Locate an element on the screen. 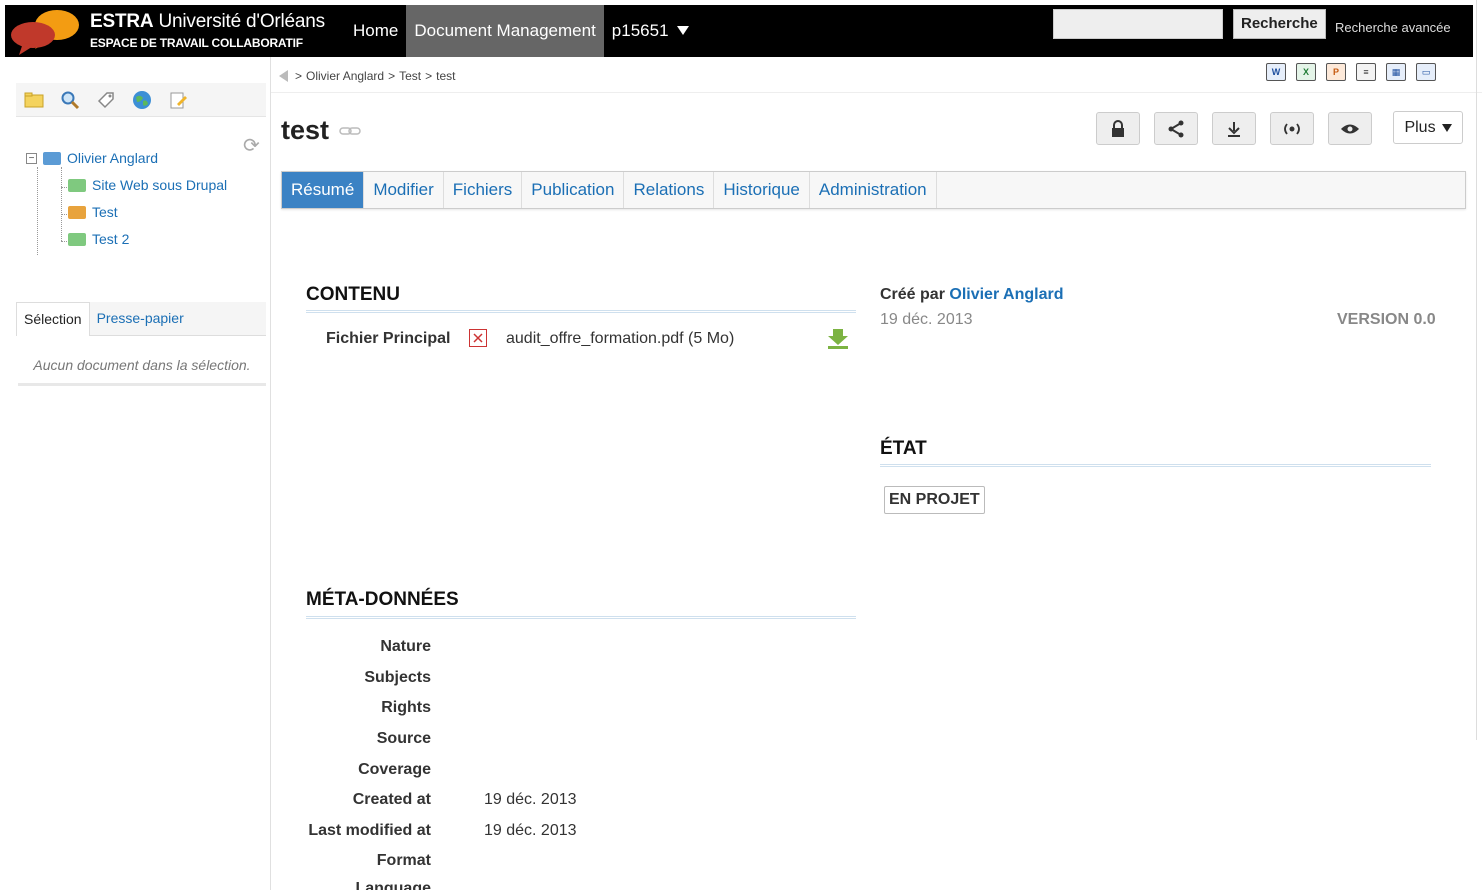  pdf-icon is located at coordinates (478, 338).